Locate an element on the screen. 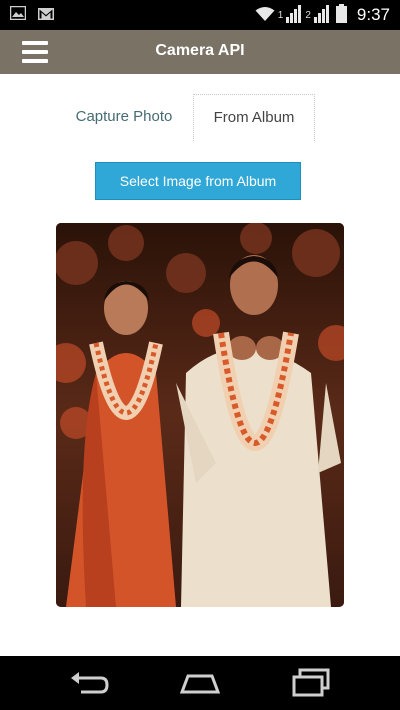 The image size is (400, 710). sim2-label: 2 is located at coordinates (308, 15).